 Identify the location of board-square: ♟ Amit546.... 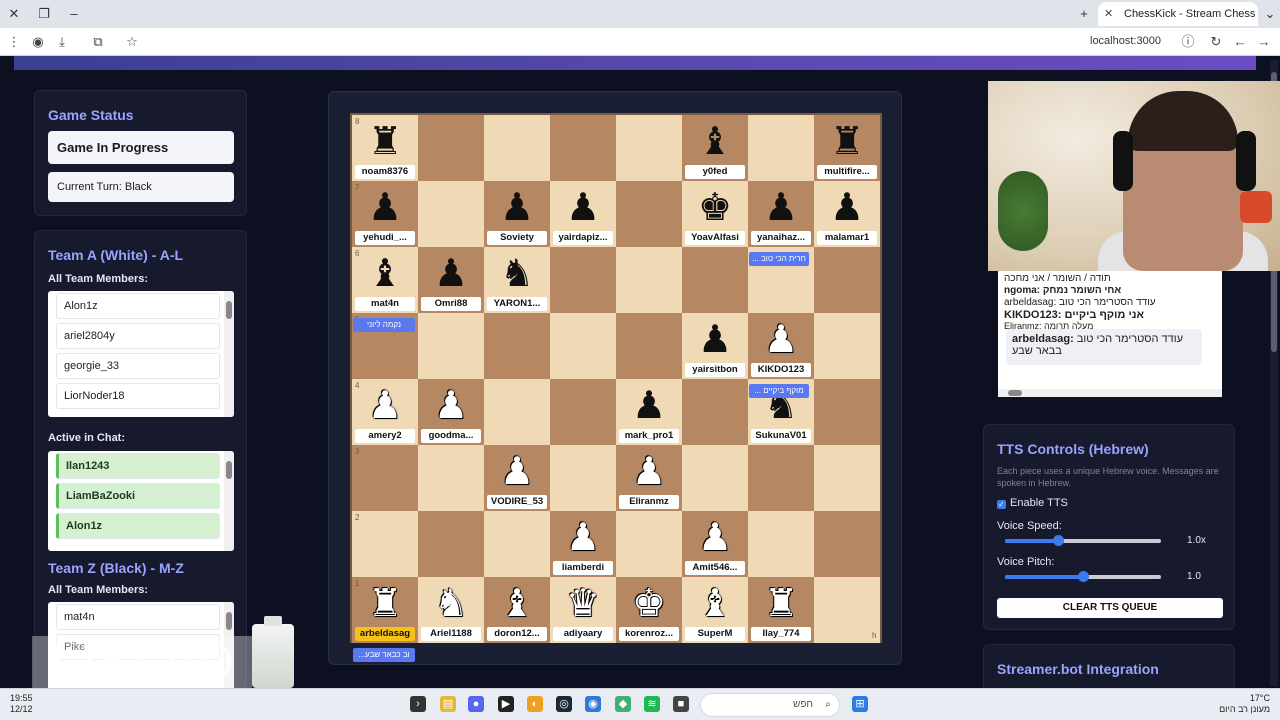
(715, 544).